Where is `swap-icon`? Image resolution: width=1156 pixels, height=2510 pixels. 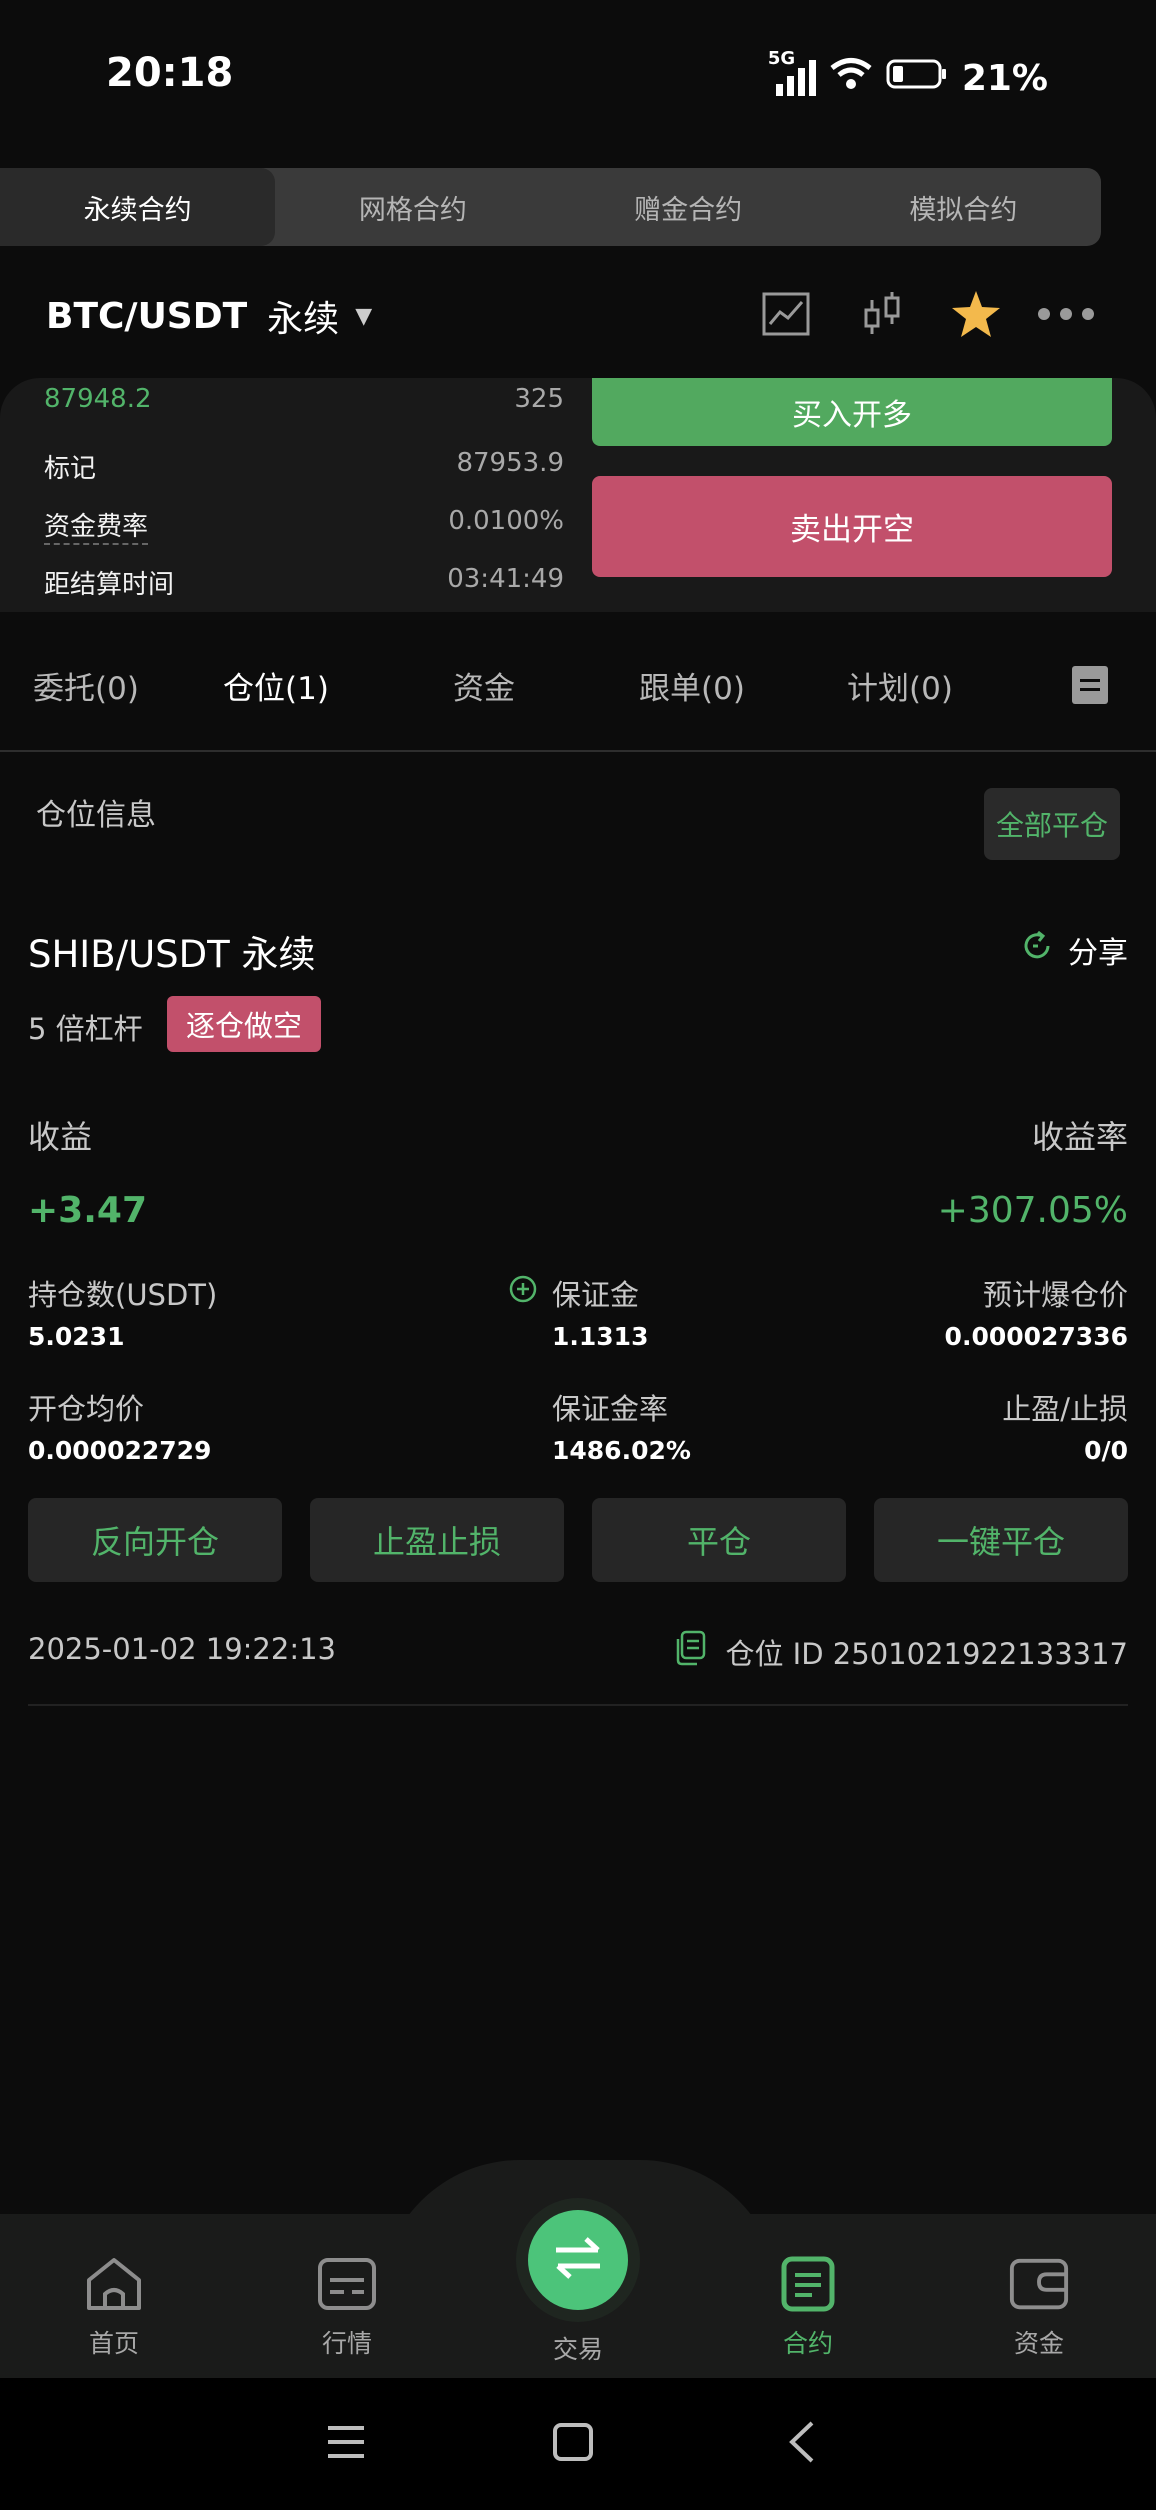 swap-icon is located at coordinates (578, 2260).